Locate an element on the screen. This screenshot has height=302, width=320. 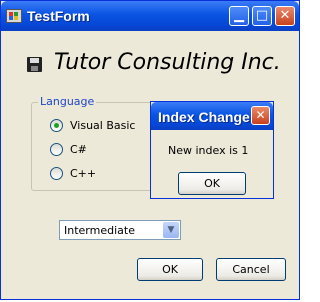
app-icon is located at coordinates (14, 16).